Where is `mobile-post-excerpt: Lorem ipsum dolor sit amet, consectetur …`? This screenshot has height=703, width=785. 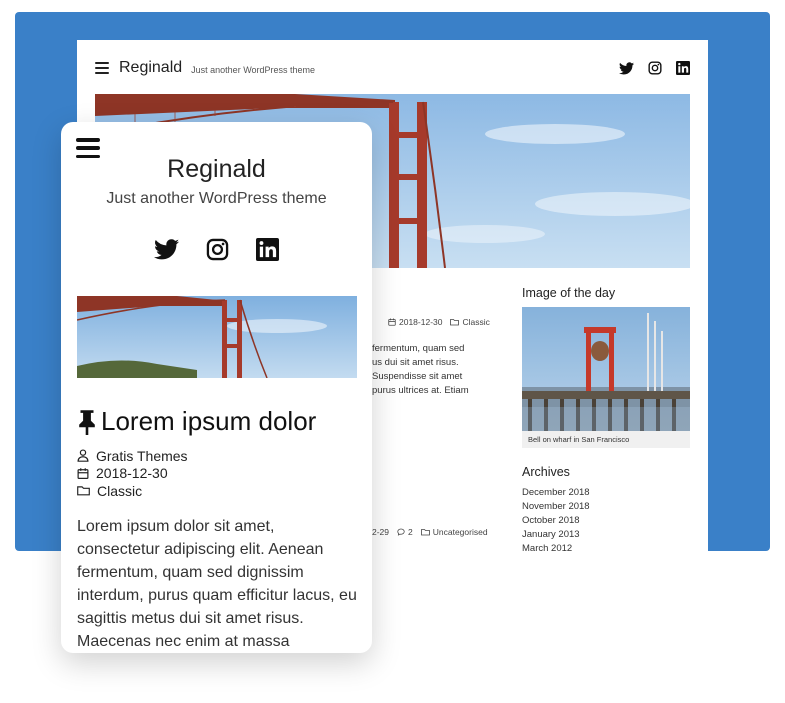
mobile-post-excerpt: Lorem ipsum dolor sit amet, consectetur … is located at coordinates (217, 584).